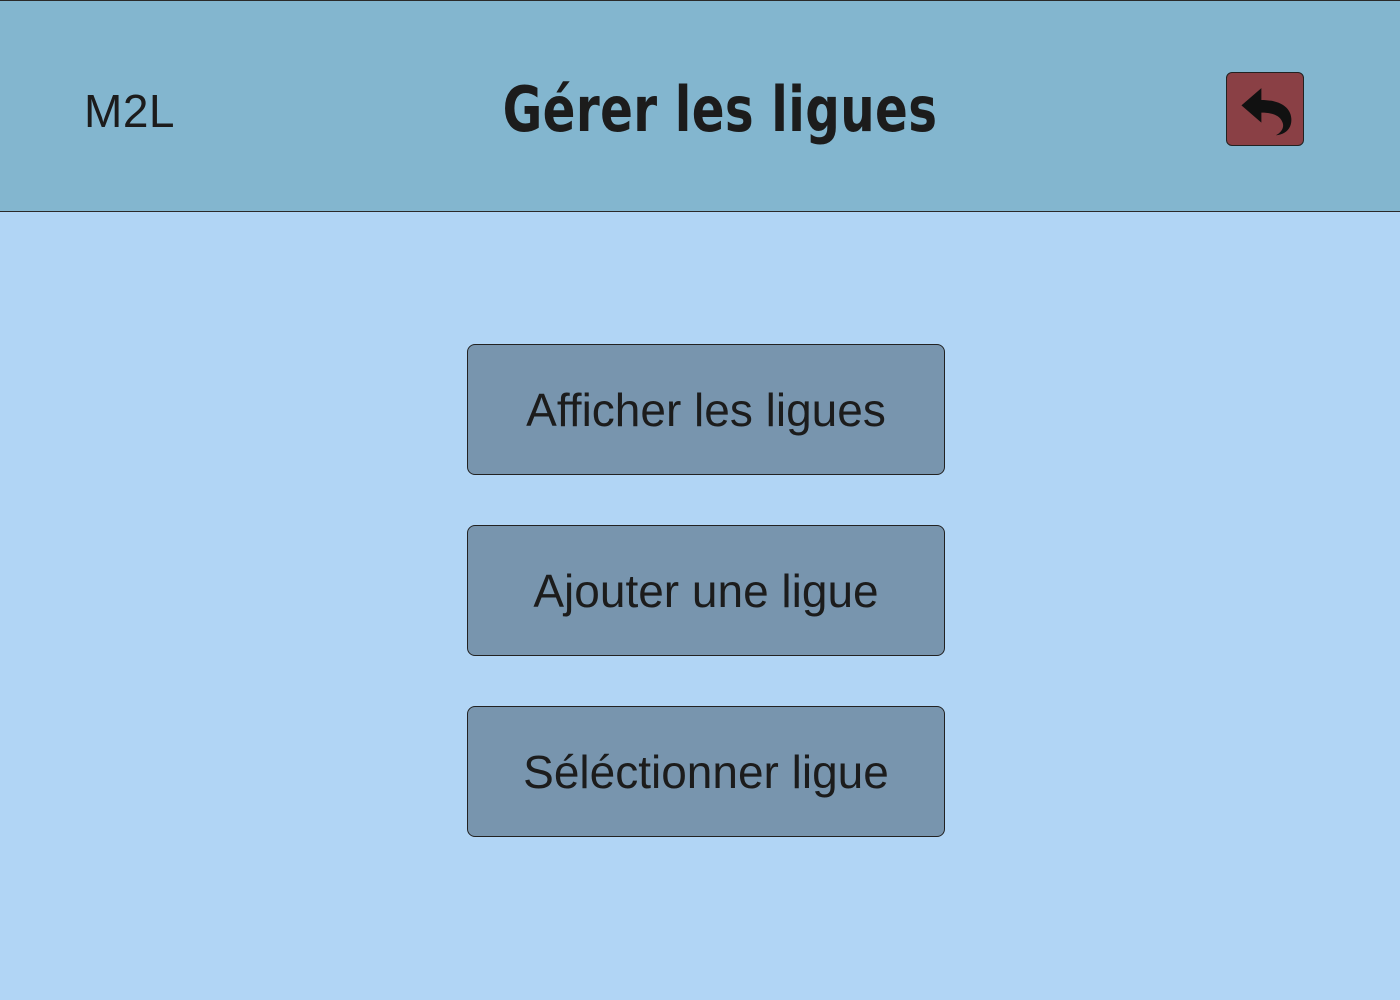  I want to click on select-league-button: Séléctionner ligue, so click(706, 771).